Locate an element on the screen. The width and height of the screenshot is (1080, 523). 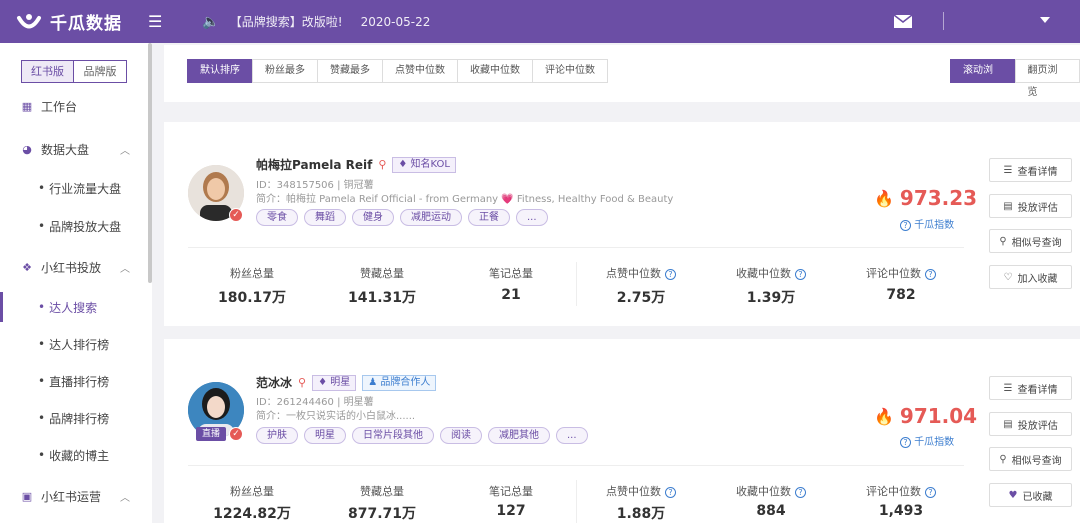
sidebar-subitem: • 收藏的博主 is located at coordinates (74, 455).